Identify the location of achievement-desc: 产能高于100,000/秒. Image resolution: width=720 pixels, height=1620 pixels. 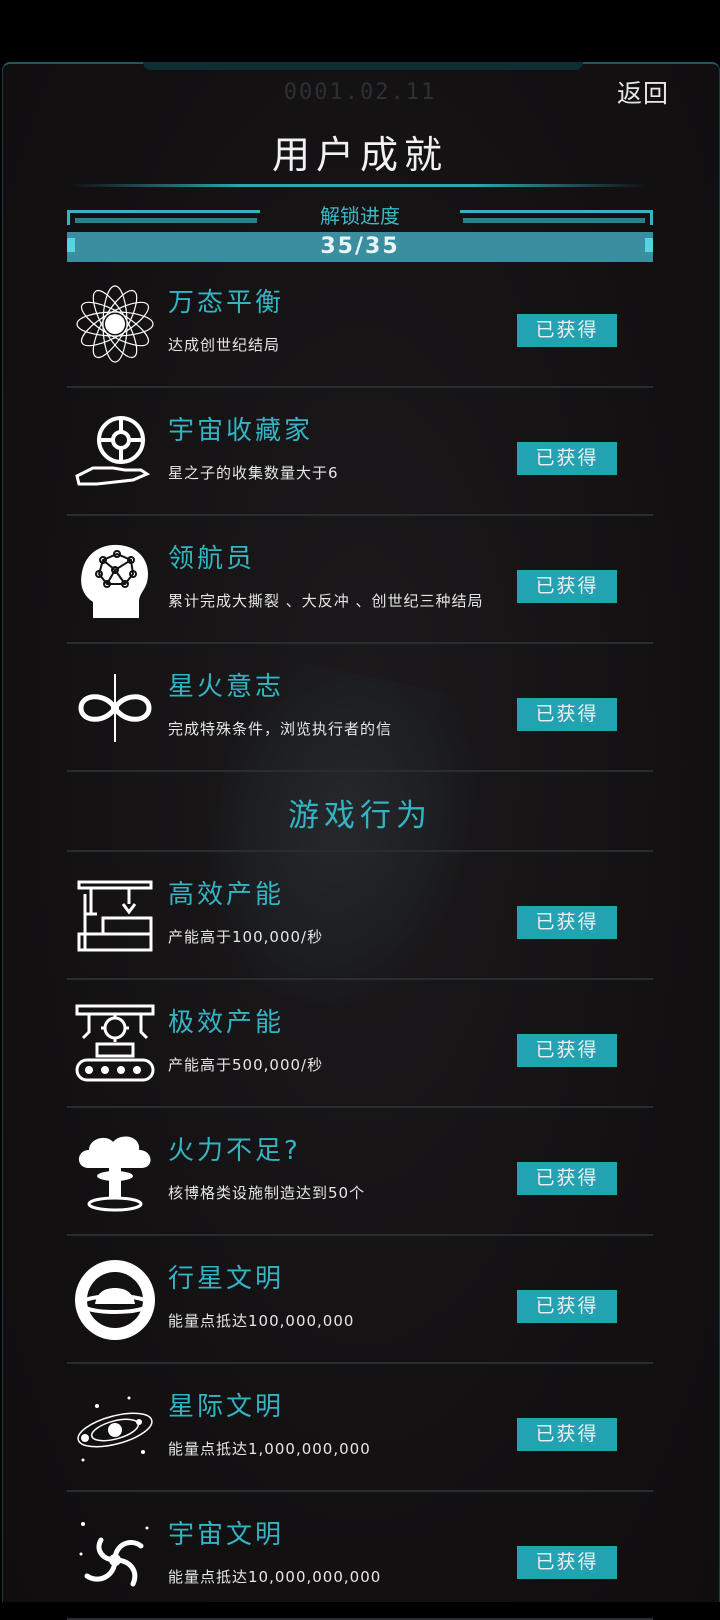
(246, 937).